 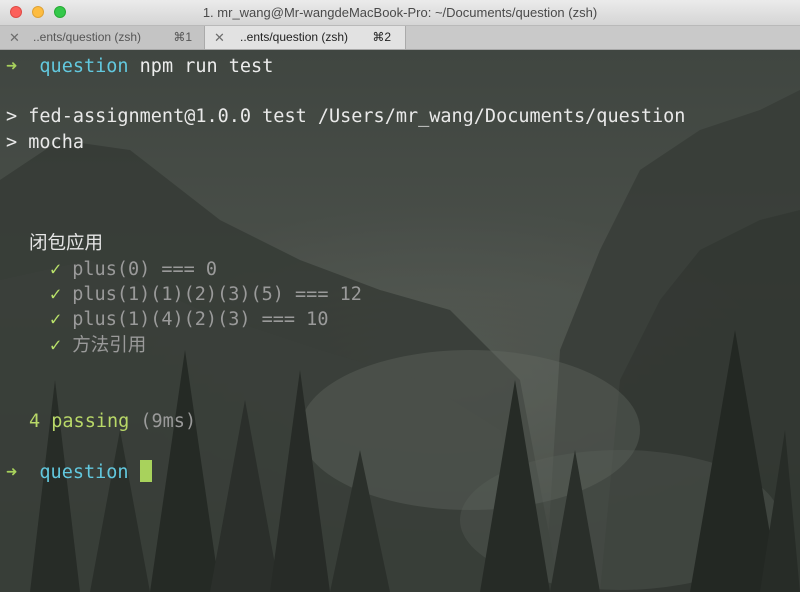 I want to click on test-name: plus(1)(1)(2)(3)(5) === 12, so click(x=217, y=294).